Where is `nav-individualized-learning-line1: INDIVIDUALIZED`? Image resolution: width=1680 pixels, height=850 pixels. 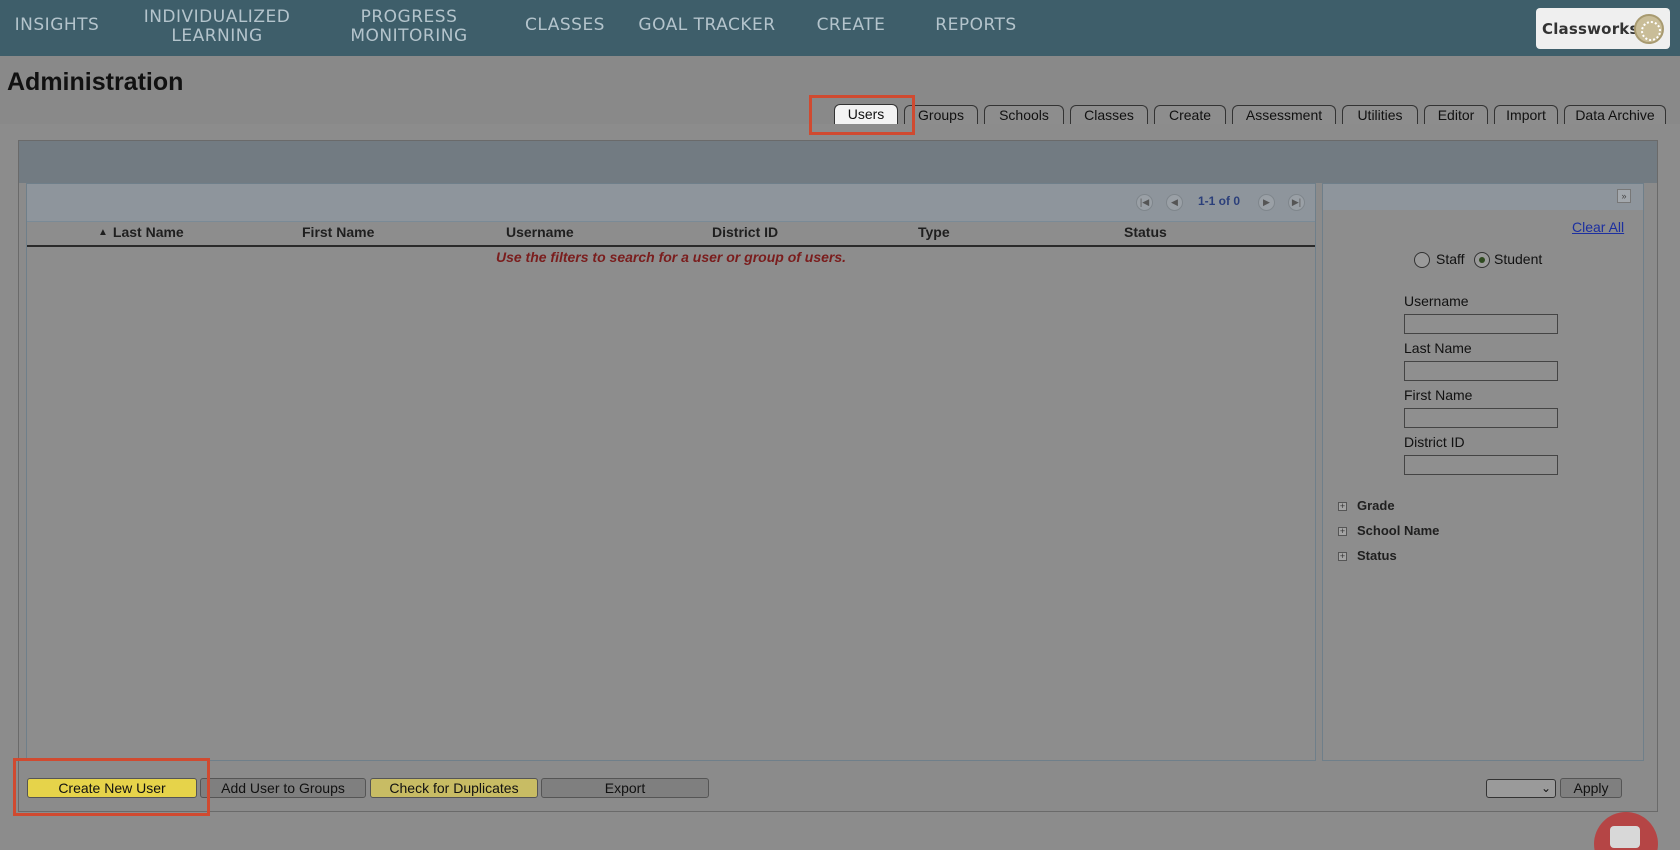
nav-individualized-learning-line1: INDIVIDUALIZED is located at coordinates (217, 17).